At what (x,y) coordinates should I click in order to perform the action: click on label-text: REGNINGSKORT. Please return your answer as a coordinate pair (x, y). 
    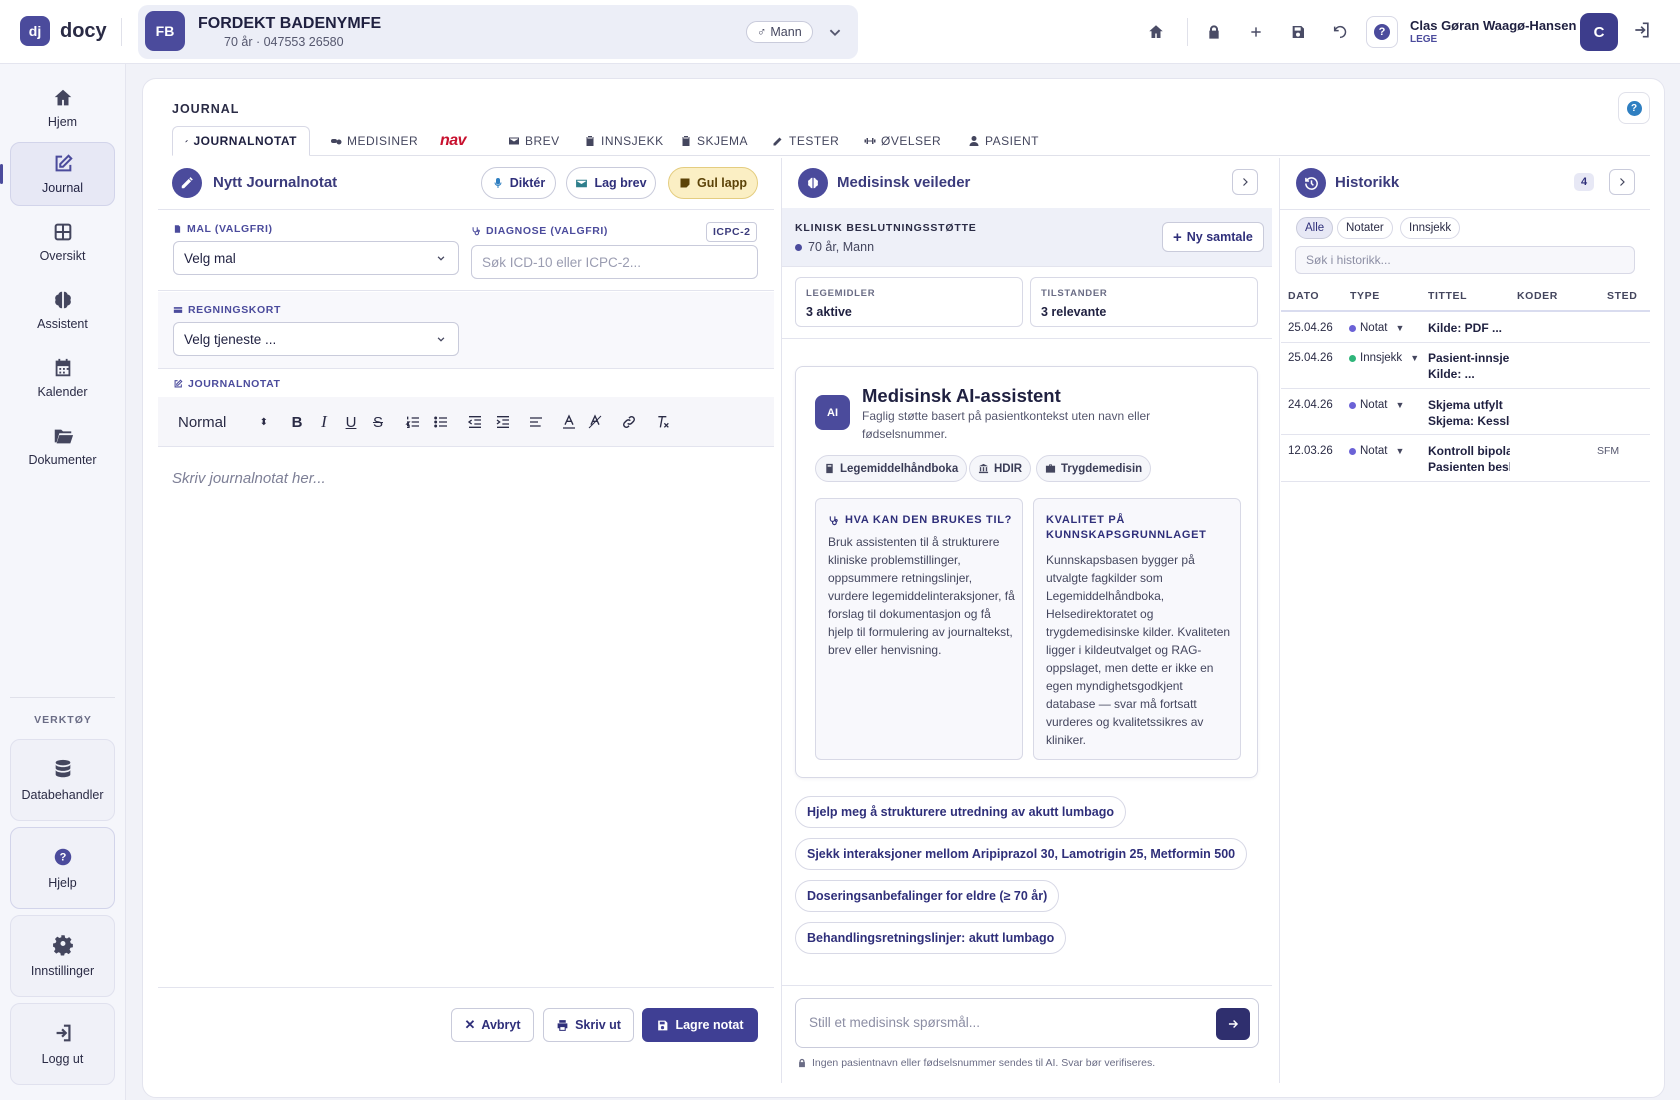
    Looking at the image, I should click on (234, 310).